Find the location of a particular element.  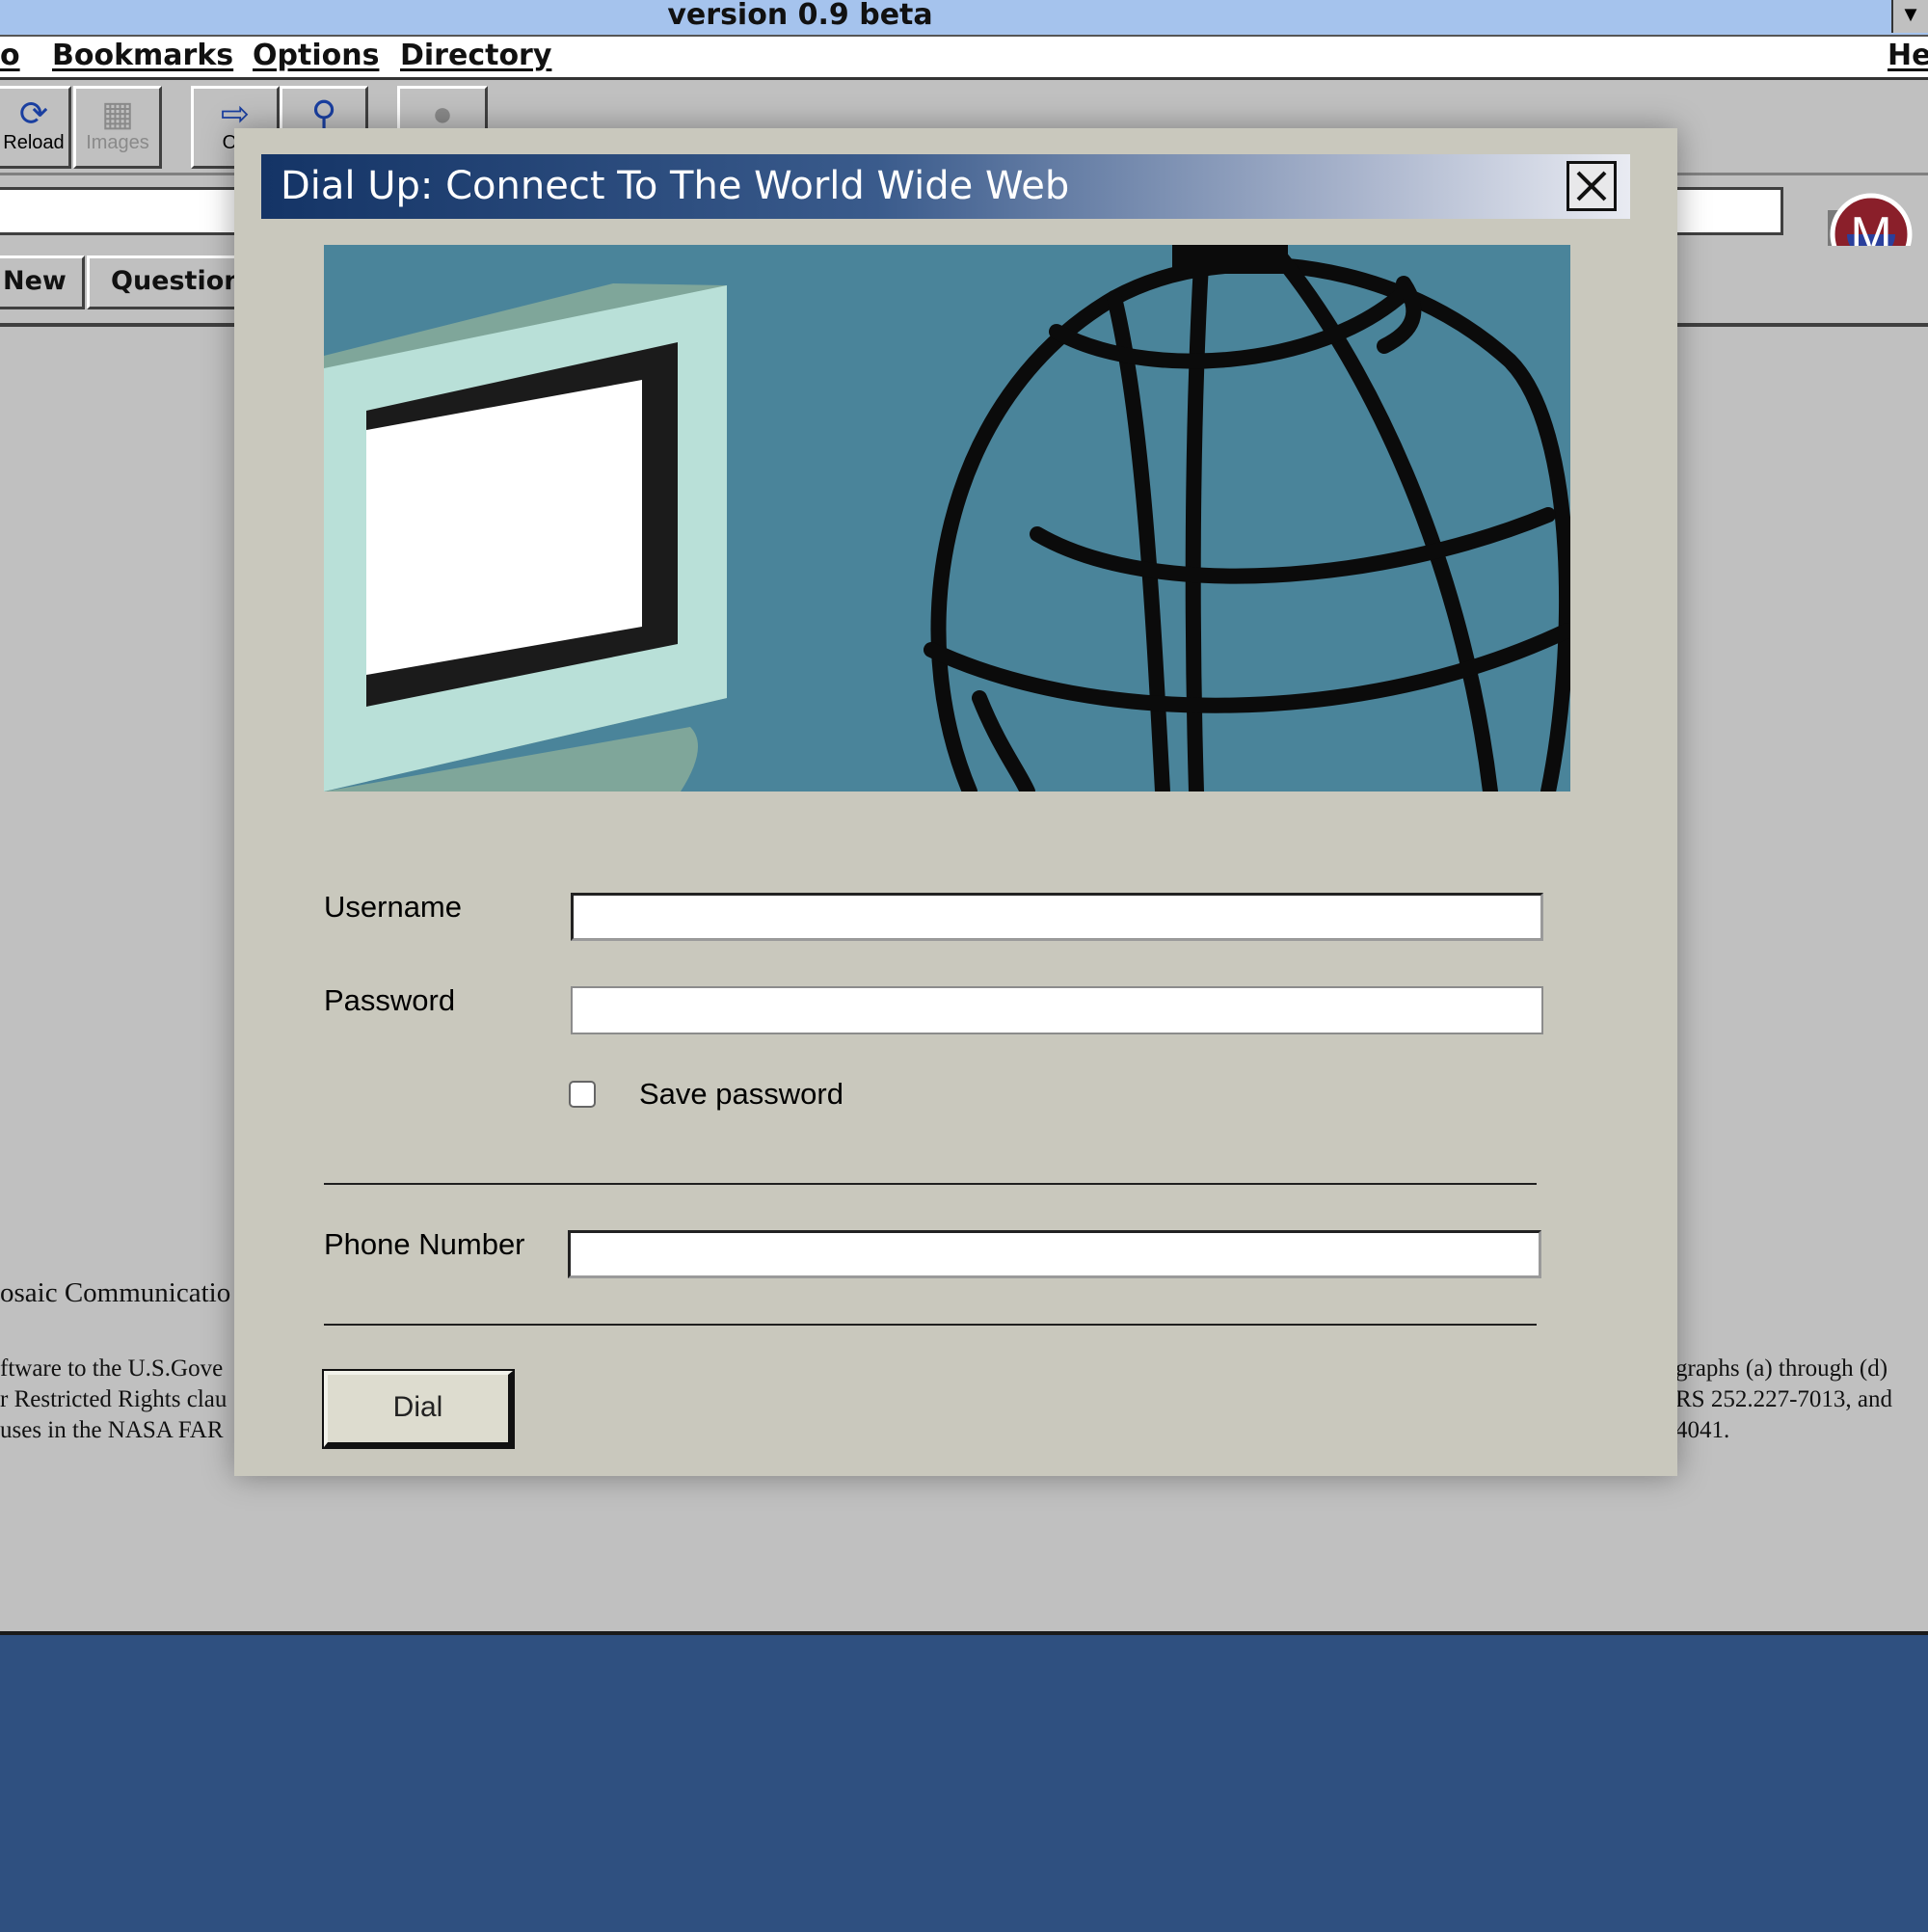

bg-text-right-1: graphs (a) through (d) is located at coordinates (1782, 1368).